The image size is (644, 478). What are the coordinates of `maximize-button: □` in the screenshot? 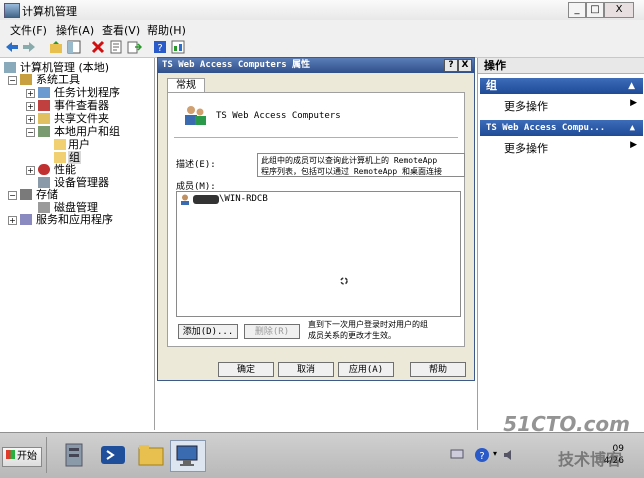 It's located at (595, 10).